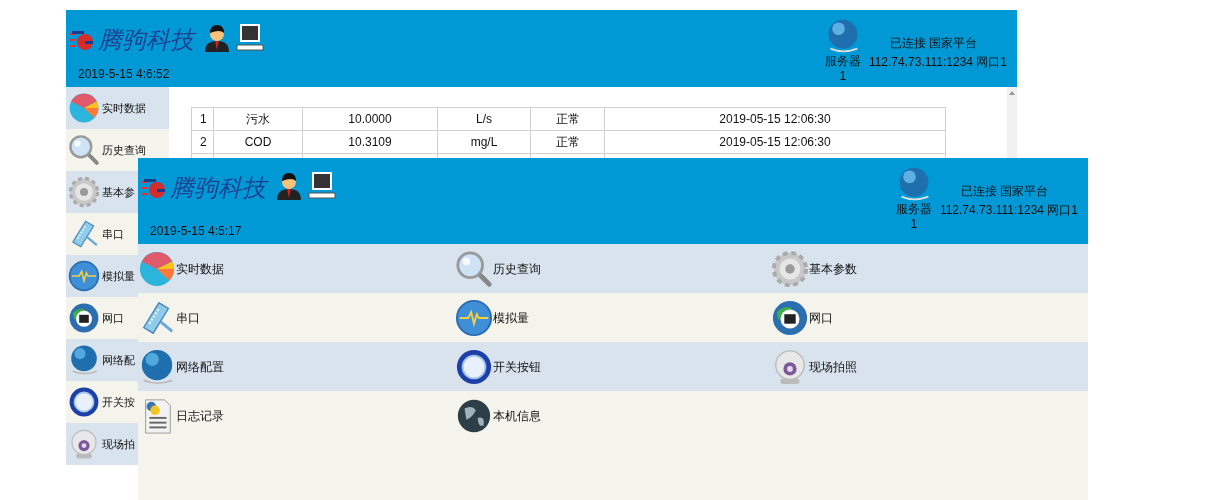 This screenshot has height=500, width=1215. I want to click on sidebar-item: 网络配, so click(102, 360).